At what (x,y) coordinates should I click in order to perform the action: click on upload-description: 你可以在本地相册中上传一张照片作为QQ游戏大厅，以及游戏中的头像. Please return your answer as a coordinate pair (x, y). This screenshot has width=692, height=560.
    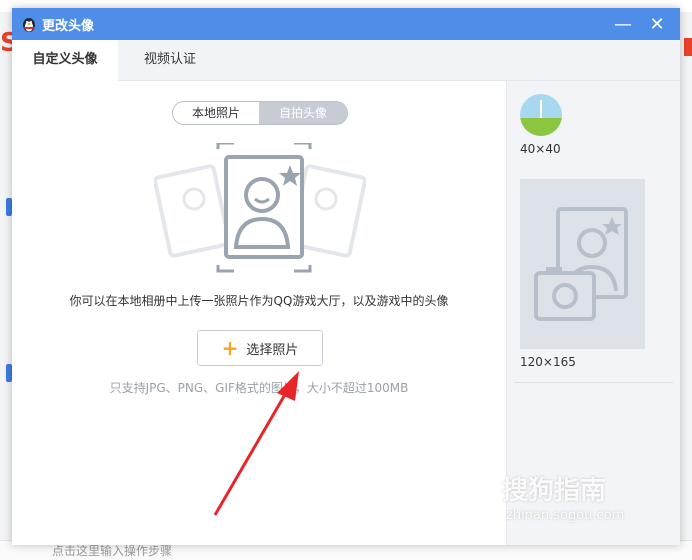
    Looking at the image, I should click on (259, 301).